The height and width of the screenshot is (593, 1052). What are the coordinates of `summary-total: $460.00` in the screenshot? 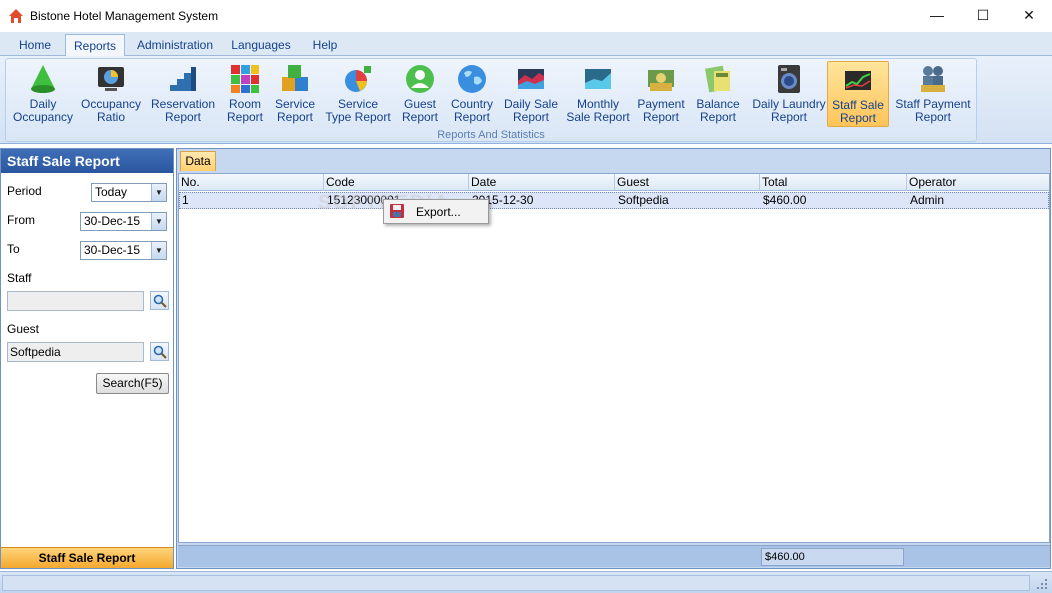 It's located at (832, 557).